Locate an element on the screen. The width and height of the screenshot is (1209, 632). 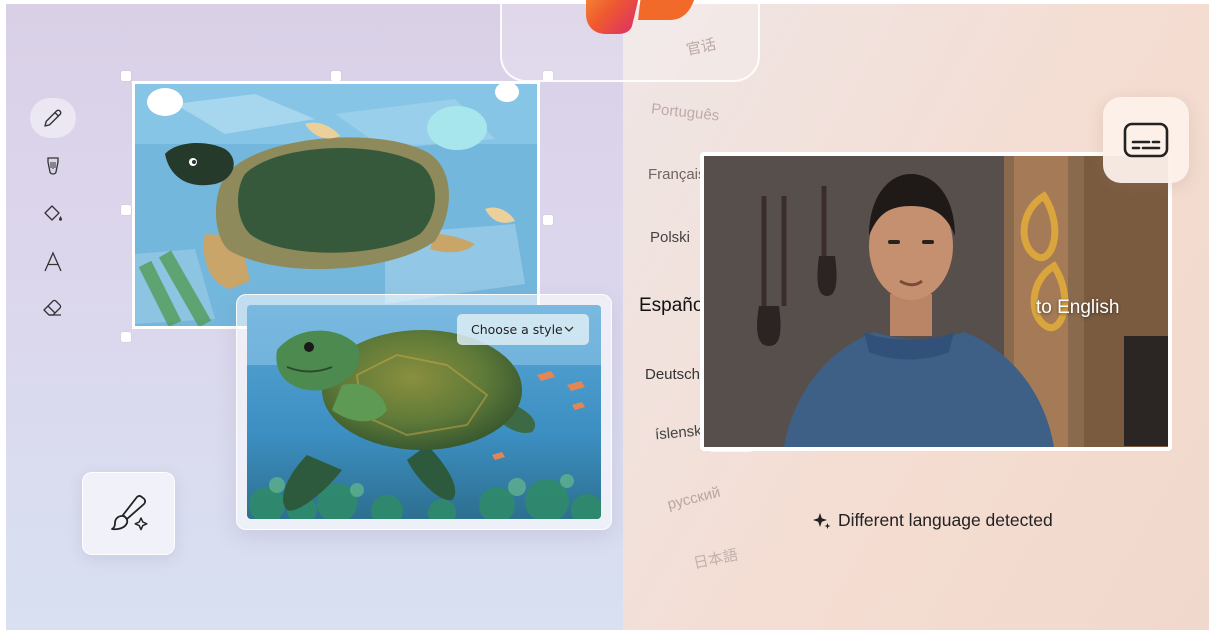
language-option: Deutsch is located at coordinates (672, 374).